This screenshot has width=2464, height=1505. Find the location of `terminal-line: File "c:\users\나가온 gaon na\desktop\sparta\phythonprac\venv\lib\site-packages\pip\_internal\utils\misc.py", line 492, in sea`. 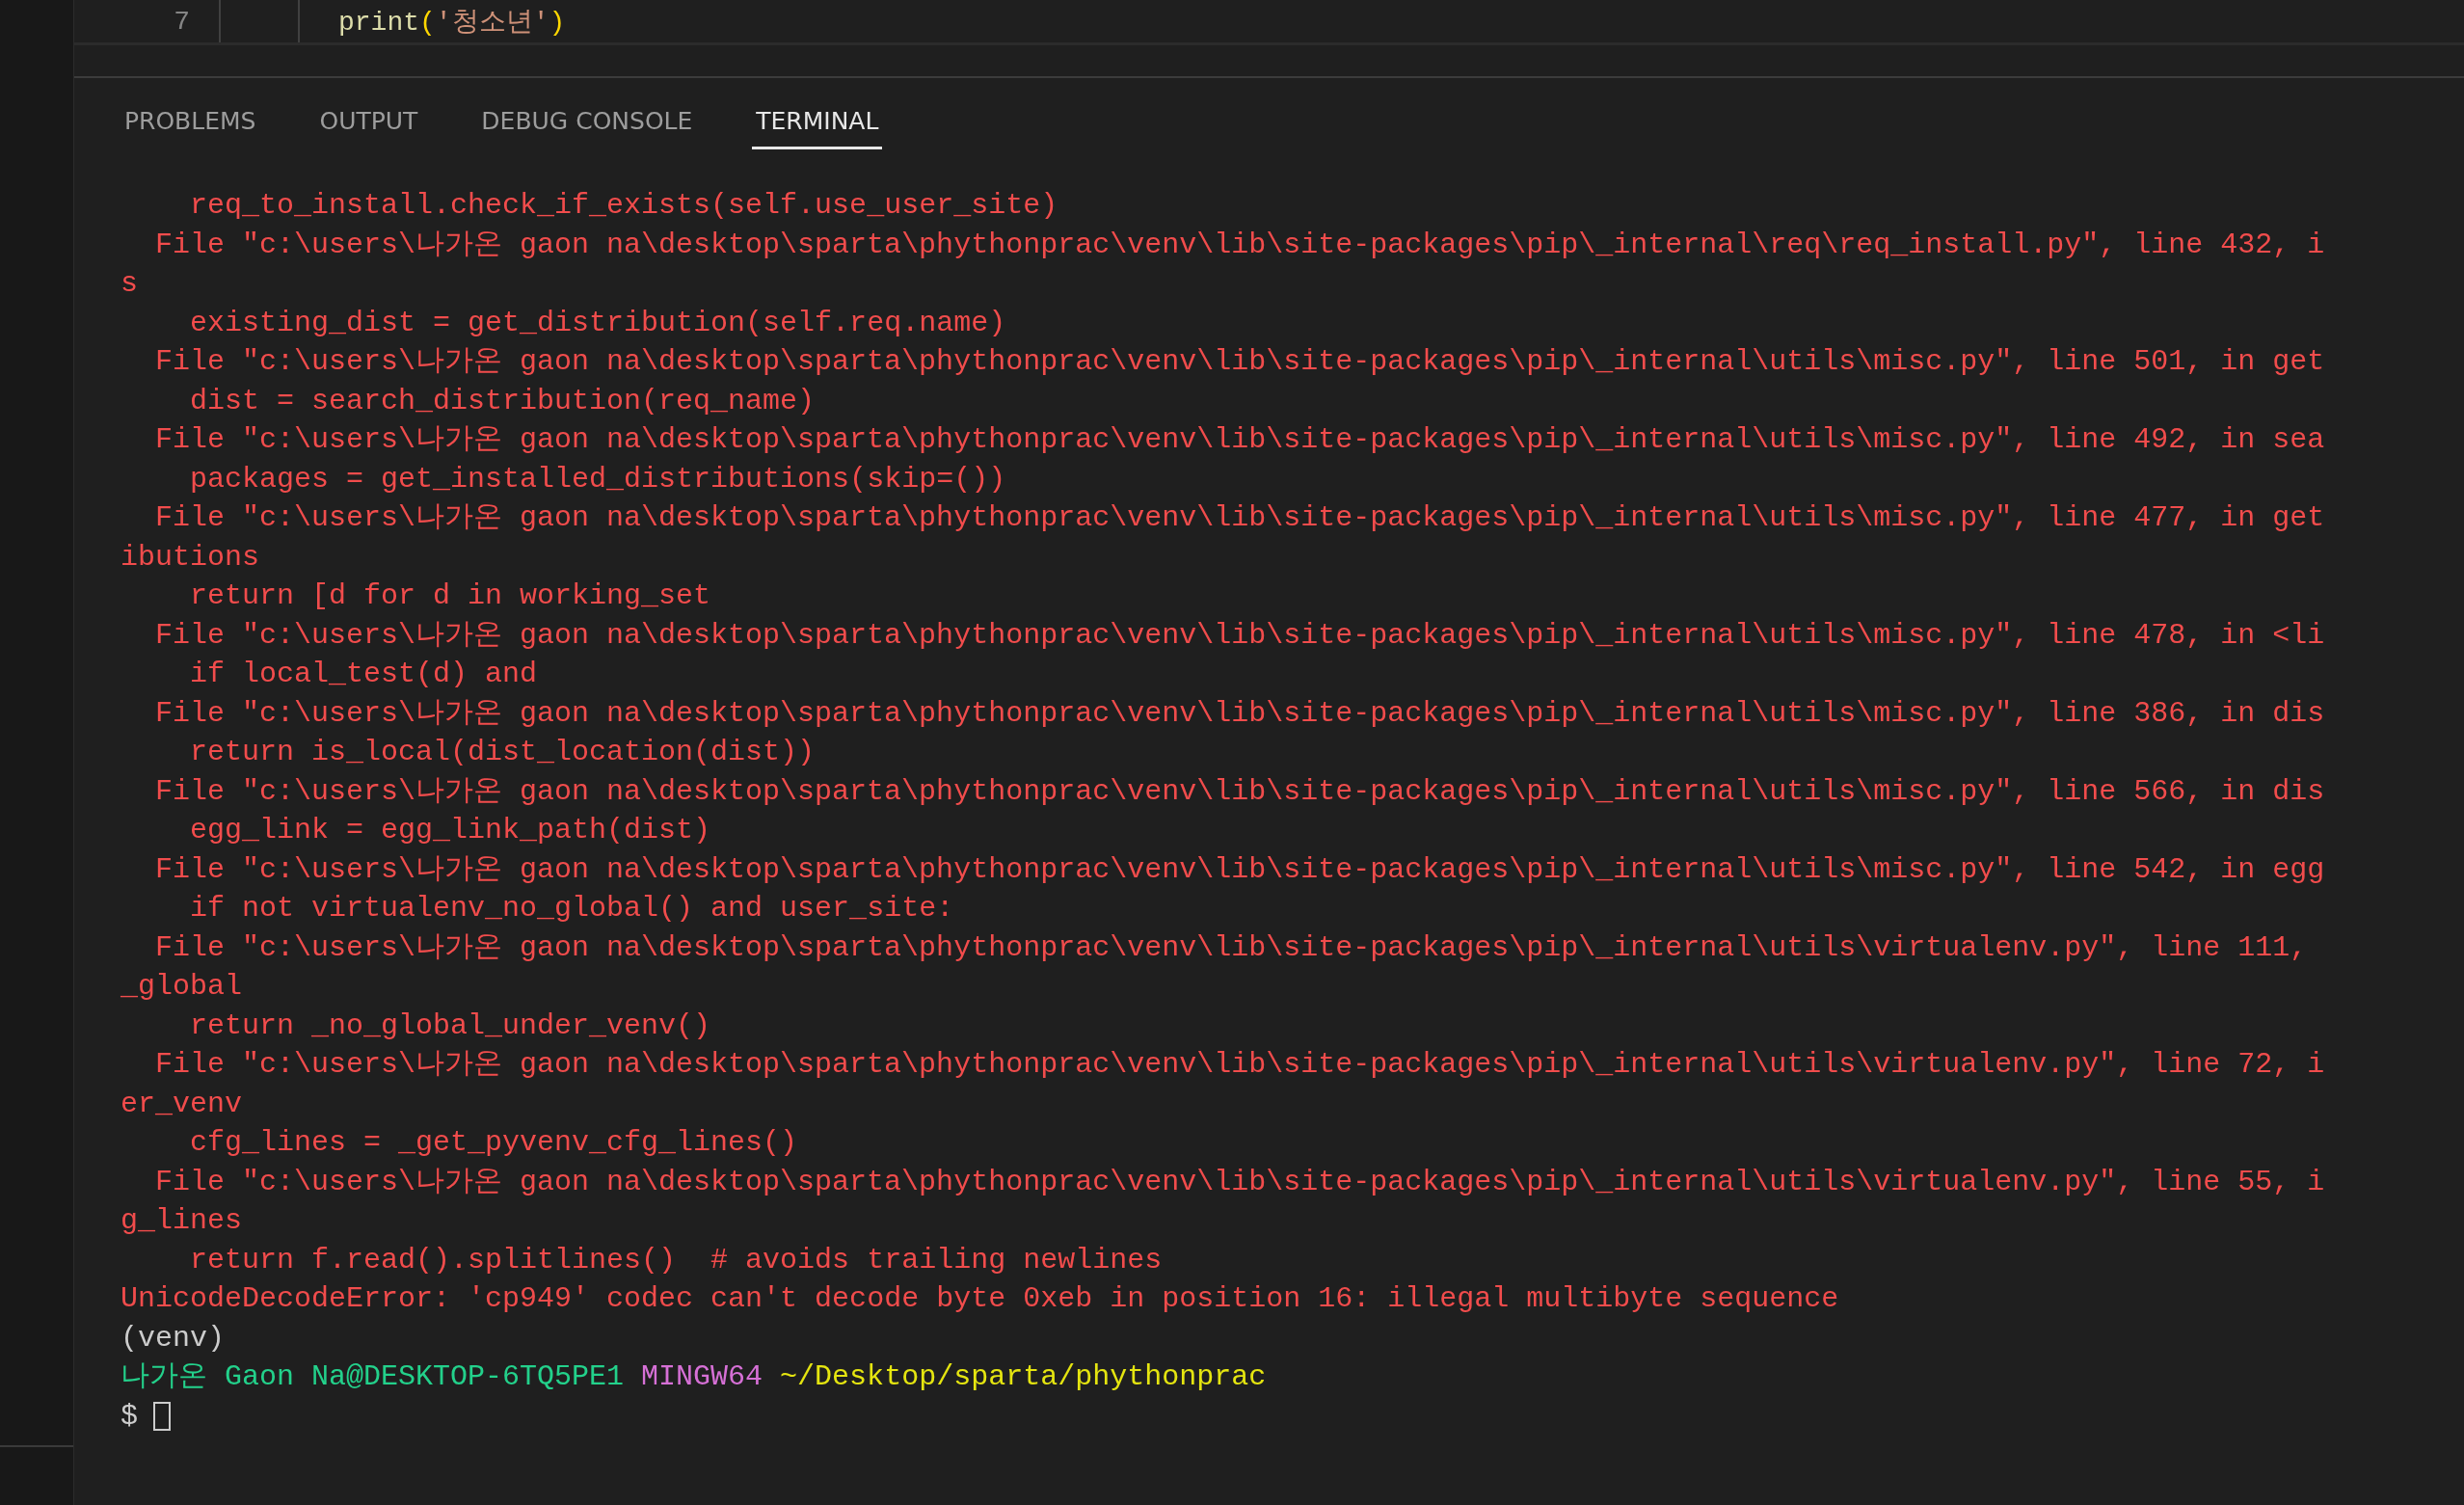

terminal-line: File "c:\users\나가온 gaon na\desktop\sparta\phythonprac\venv\lib\site-packages\pip\_internal\utils\misc.py", line 492, in sea is located at coordinates (1240, 440).